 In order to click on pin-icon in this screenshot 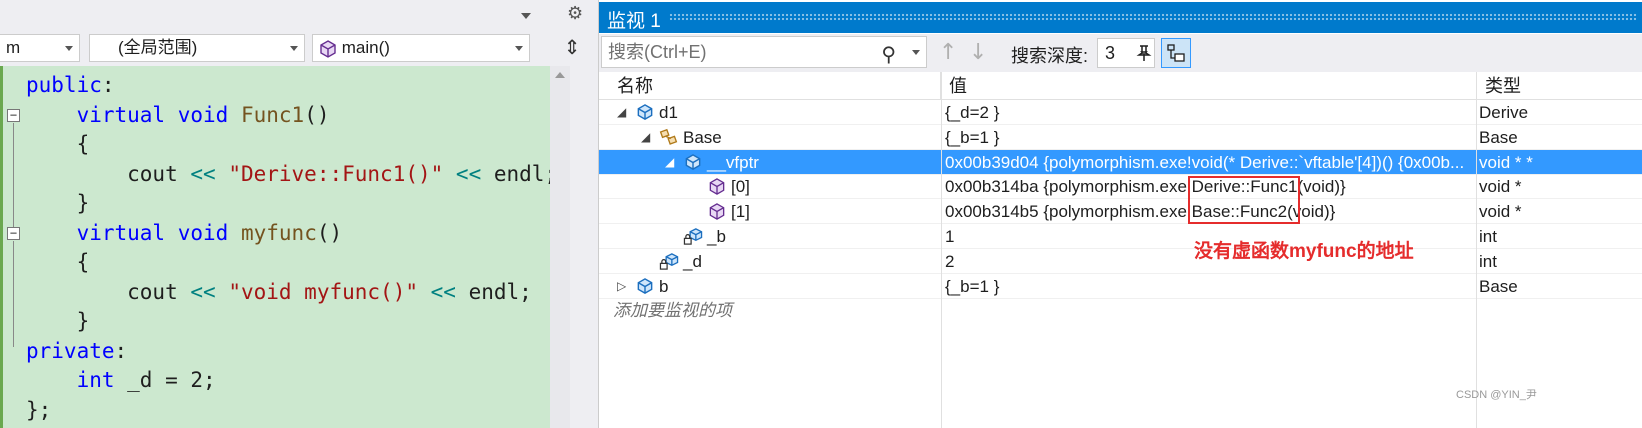, I will do `click(1144, 53)`.